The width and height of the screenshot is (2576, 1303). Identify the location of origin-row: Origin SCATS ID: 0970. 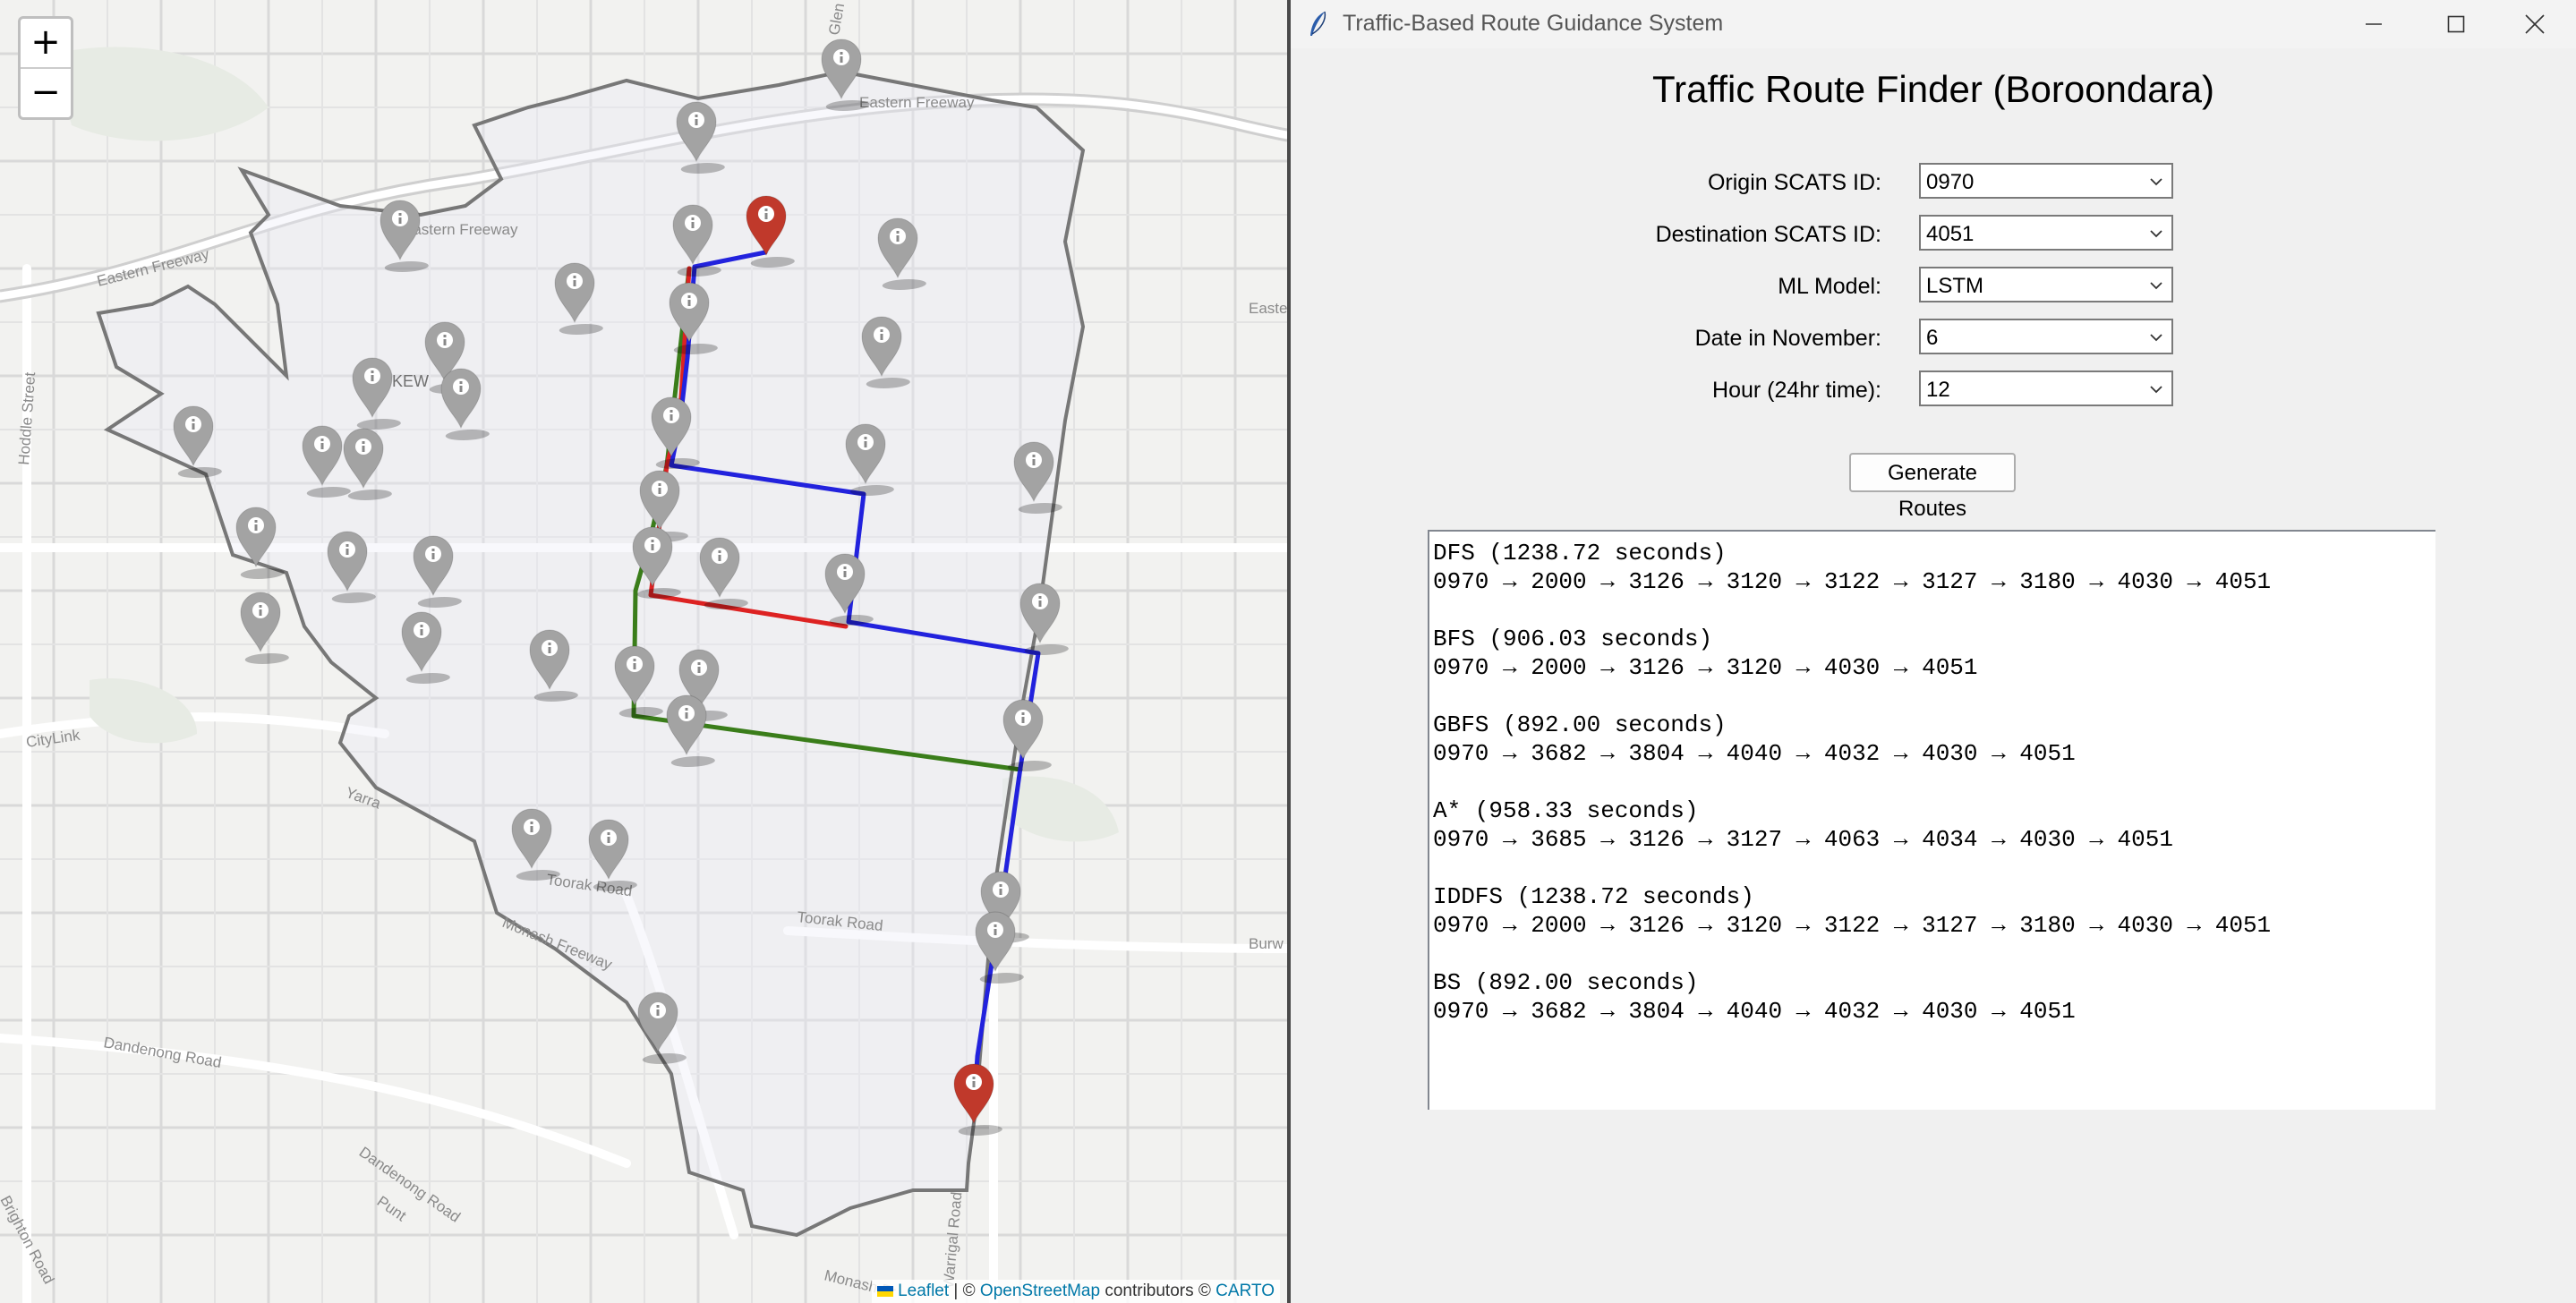
(1933, 182).